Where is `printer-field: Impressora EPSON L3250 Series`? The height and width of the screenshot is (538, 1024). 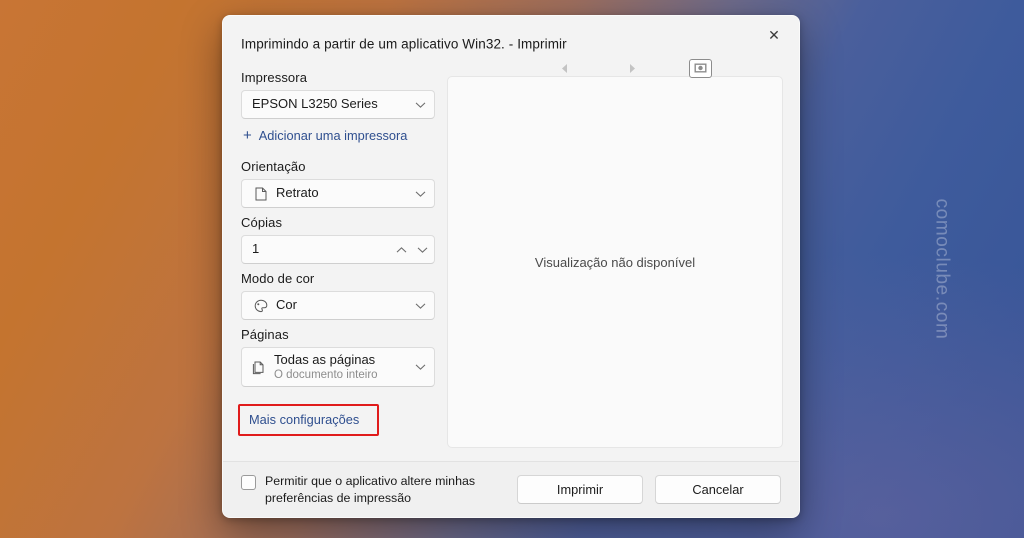
printer-field: Impressora EPSON L3250 Series is located at coordinates (338, 94).